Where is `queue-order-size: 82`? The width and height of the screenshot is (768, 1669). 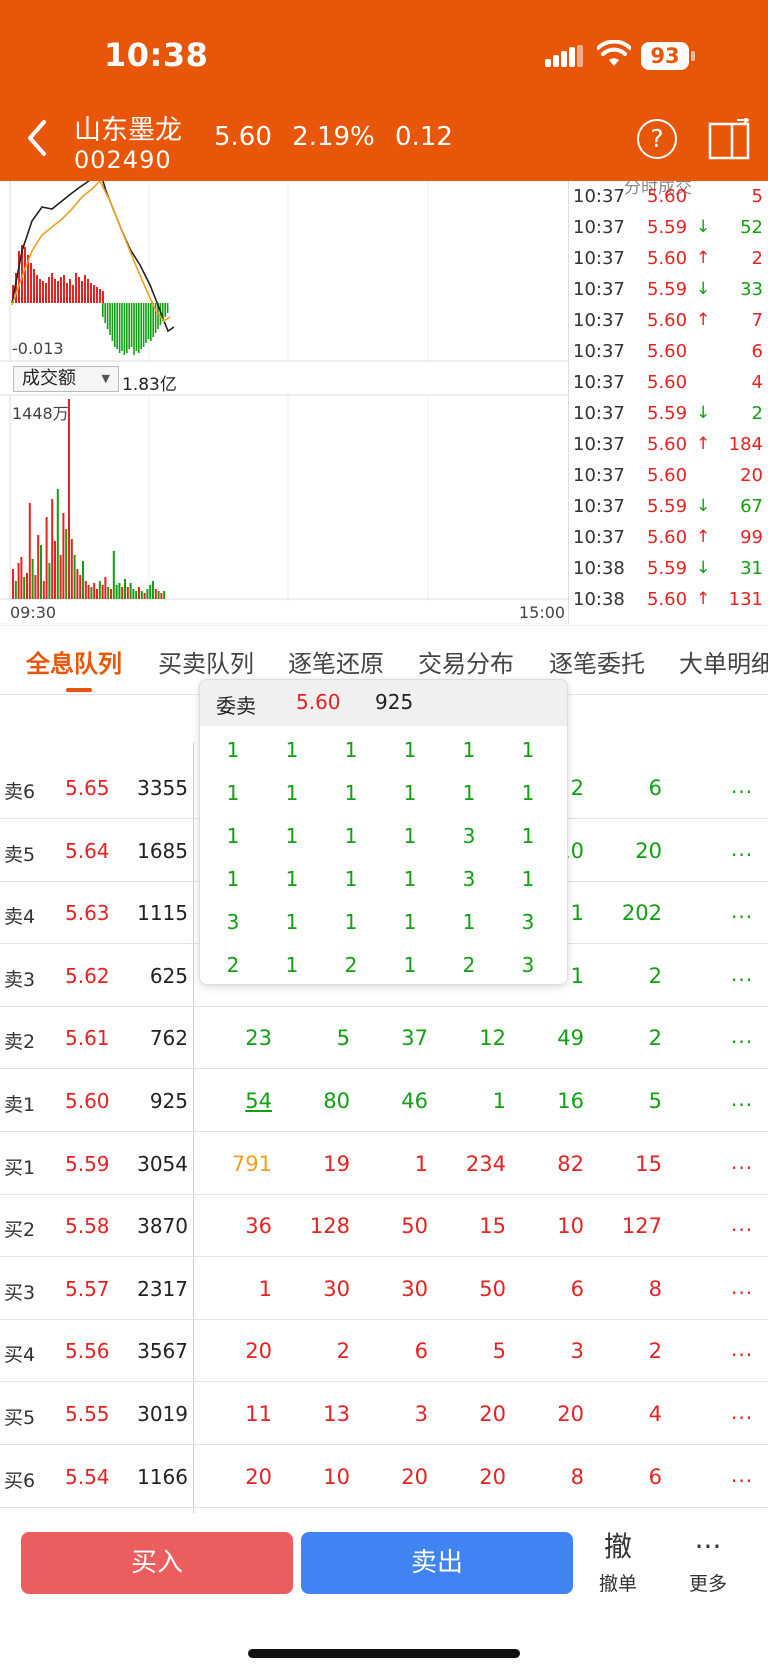
queue-order-size: 82 is located at coordinates (554, 1164).